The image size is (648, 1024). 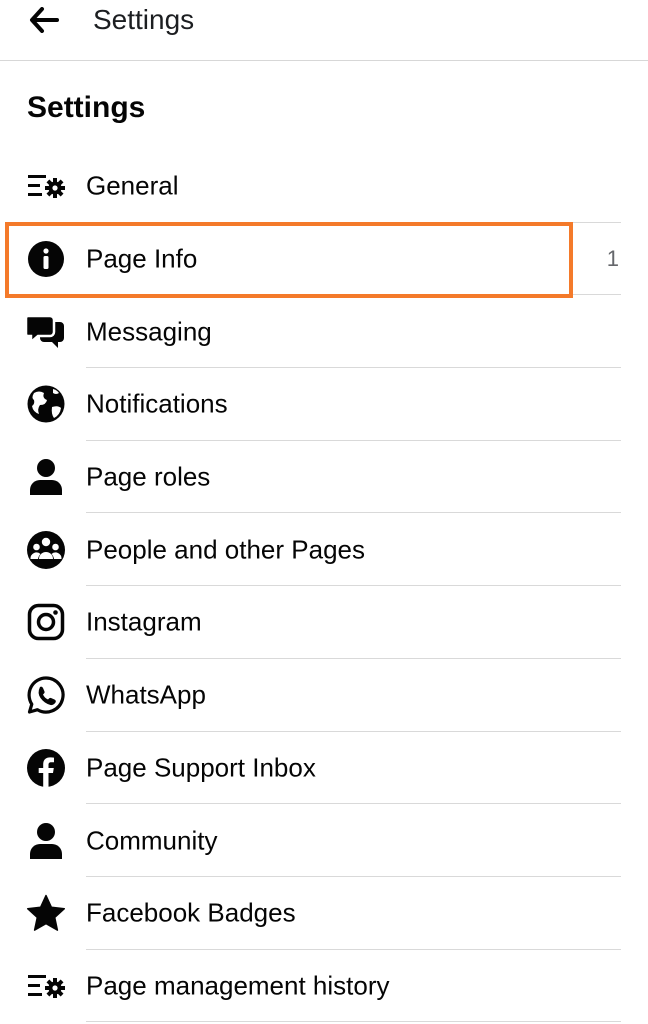 What do you see at coordinates (46, 404) in the screenshot?
I see `globe-icon` at bounding box center [46, 404].